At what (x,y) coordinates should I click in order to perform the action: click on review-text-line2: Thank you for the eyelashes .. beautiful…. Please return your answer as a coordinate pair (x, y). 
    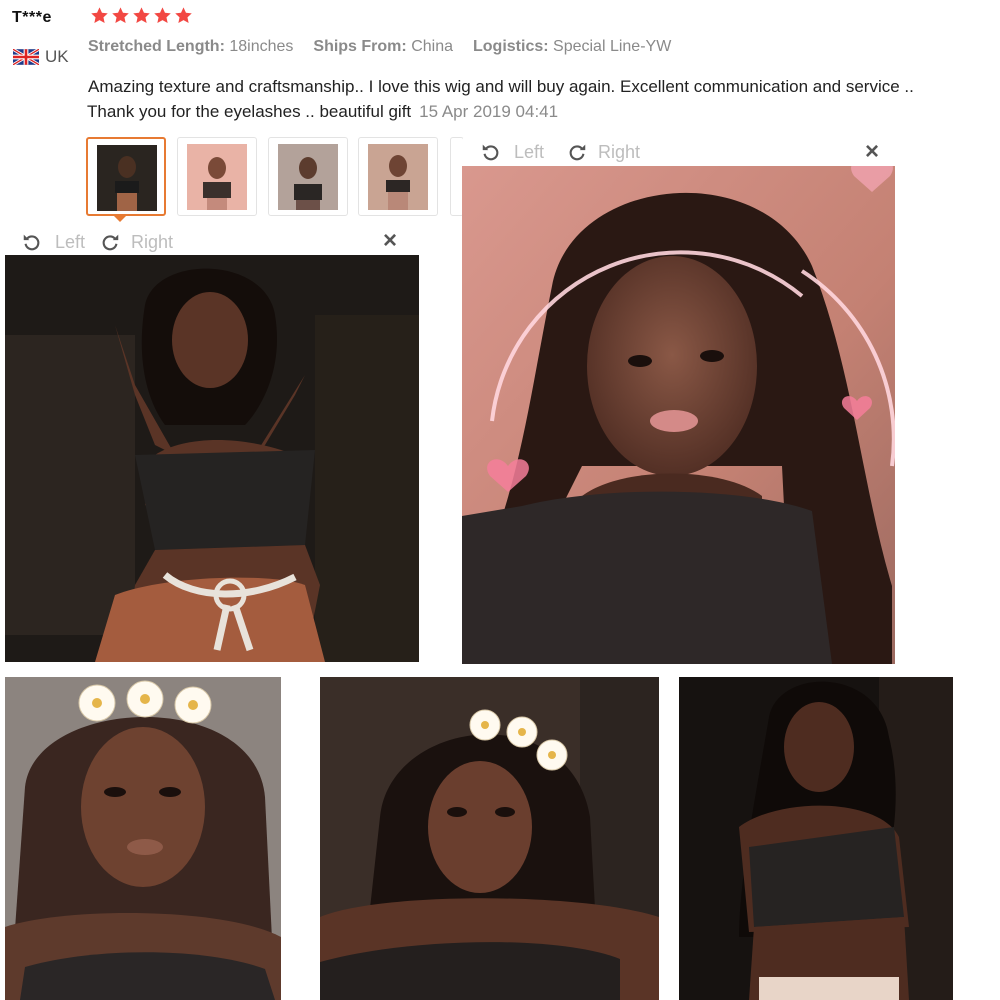
    Looking at the image, I should click on (322, 112).